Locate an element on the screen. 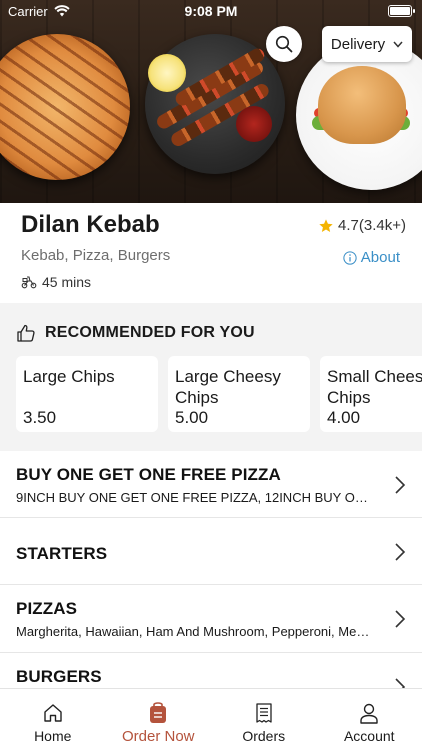 The height and width of the screenshot is (750, 422). delivery-mode-label: Delivery is located at coordinates (358, 44).